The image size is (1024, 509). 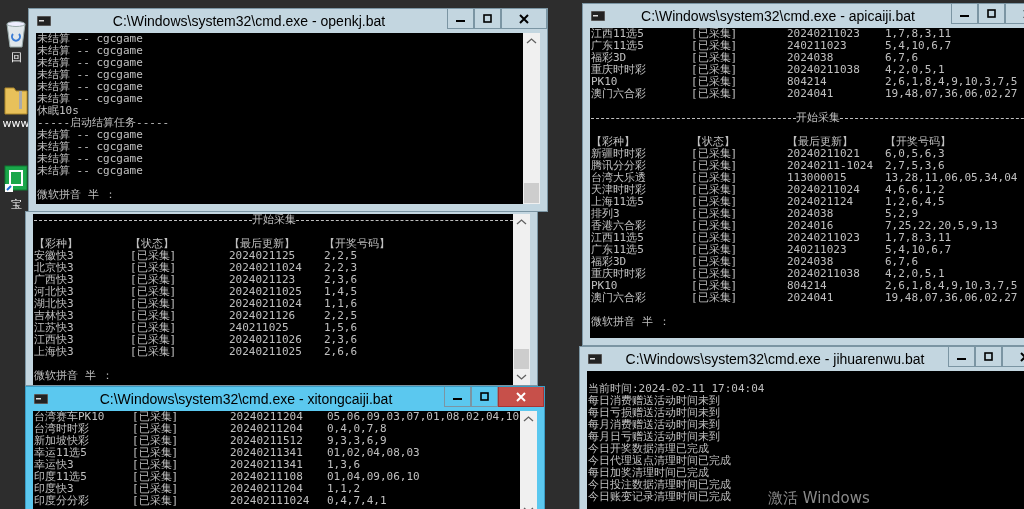 I want to click on console-cell-text: 20240211512, so click(x=267, y=441).